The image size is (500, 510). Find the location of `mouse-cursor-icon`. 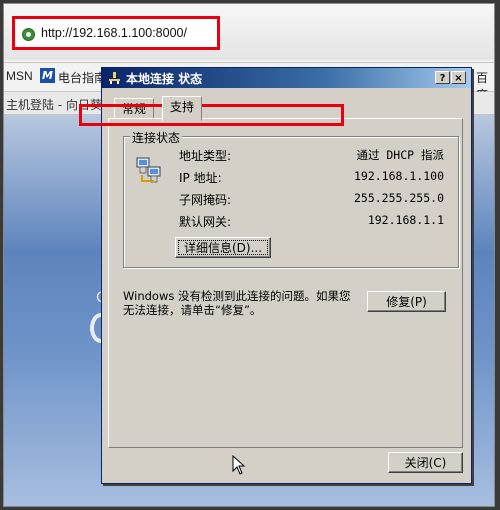

mouse-cursor-icon is located at coordinates (239, 465).